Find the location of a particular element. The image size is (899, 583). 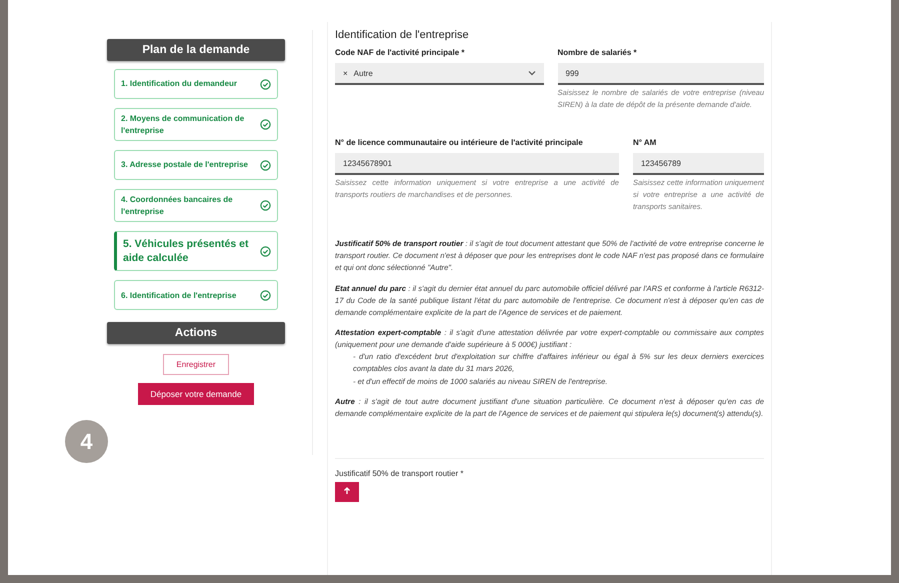

step-link: 6. Identification de l'entreprise is located at coordinates (196, 295).